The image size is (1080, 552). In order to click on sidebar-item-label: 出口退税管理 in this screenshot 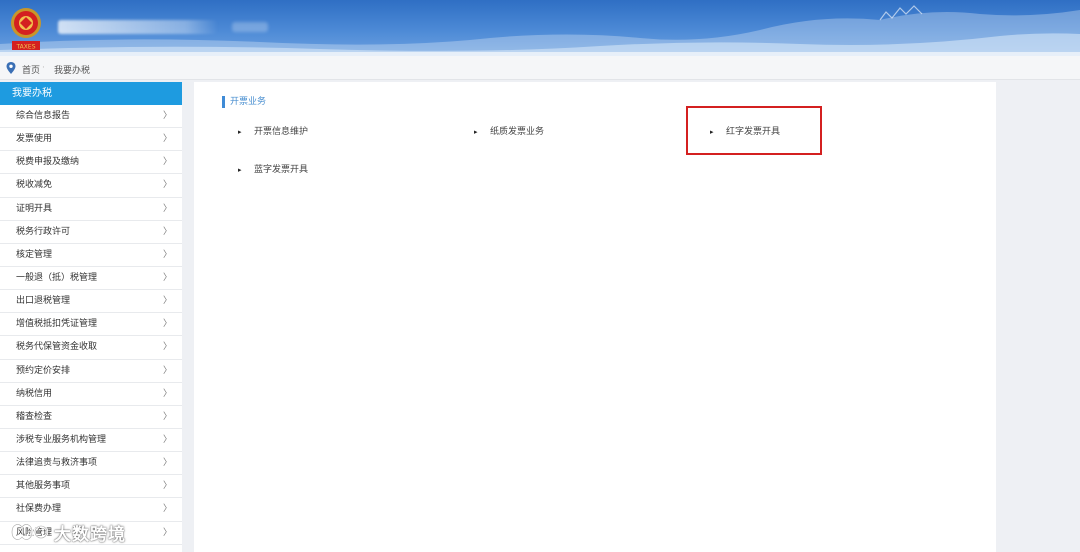, I will do `click(43, 301)`.